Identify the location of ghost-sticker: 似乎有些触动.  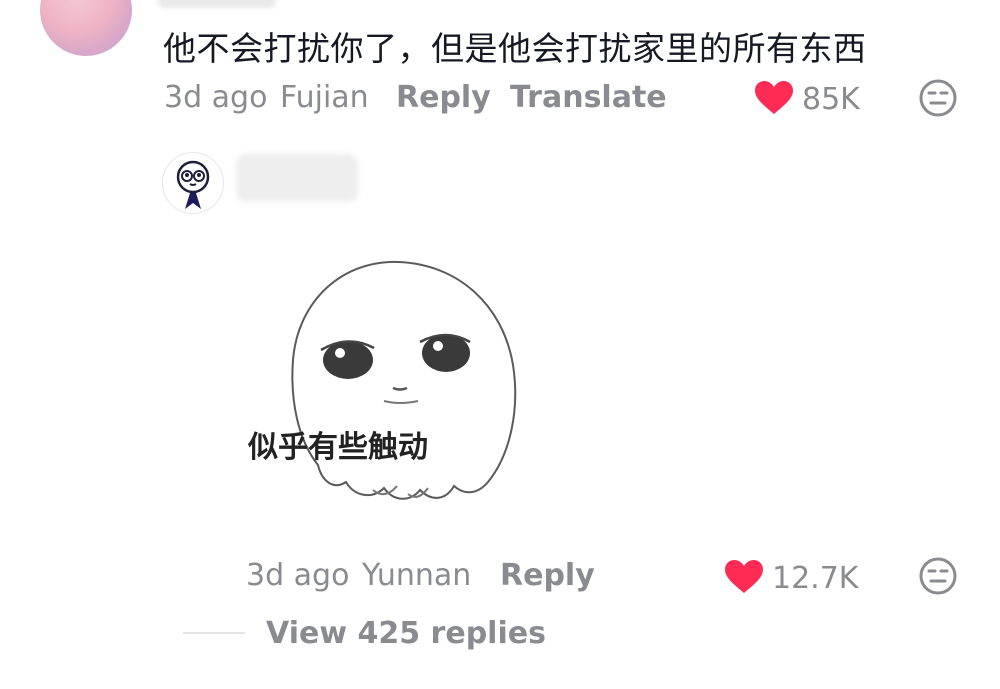
(398, 385).